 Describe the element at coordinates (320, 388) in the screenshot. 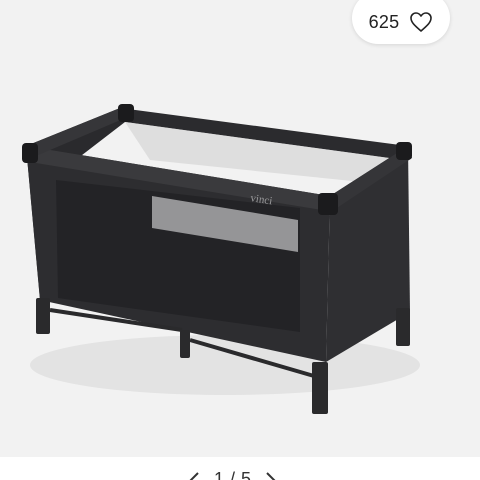

I see `leg-front-right` at that location.